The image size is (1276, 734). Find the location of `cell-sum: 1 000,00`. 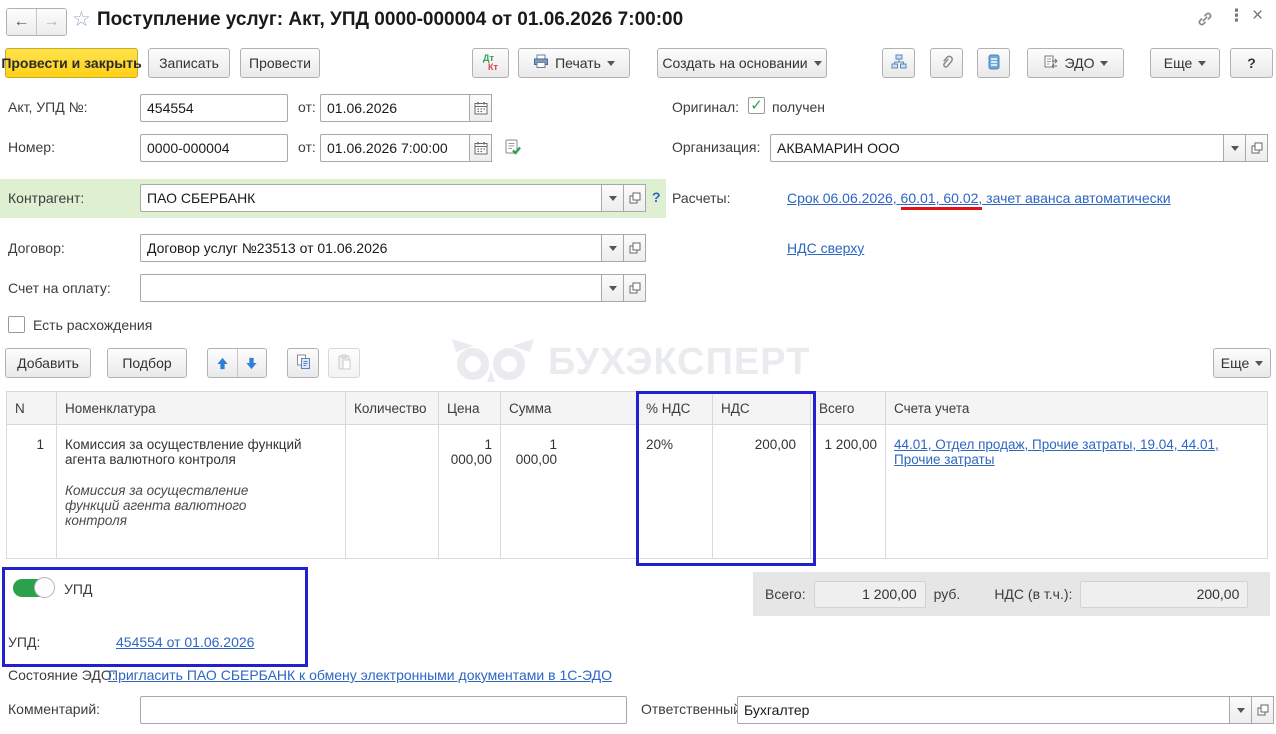

cell-sum: 1 000,00 is located at coordinates (569, 491).